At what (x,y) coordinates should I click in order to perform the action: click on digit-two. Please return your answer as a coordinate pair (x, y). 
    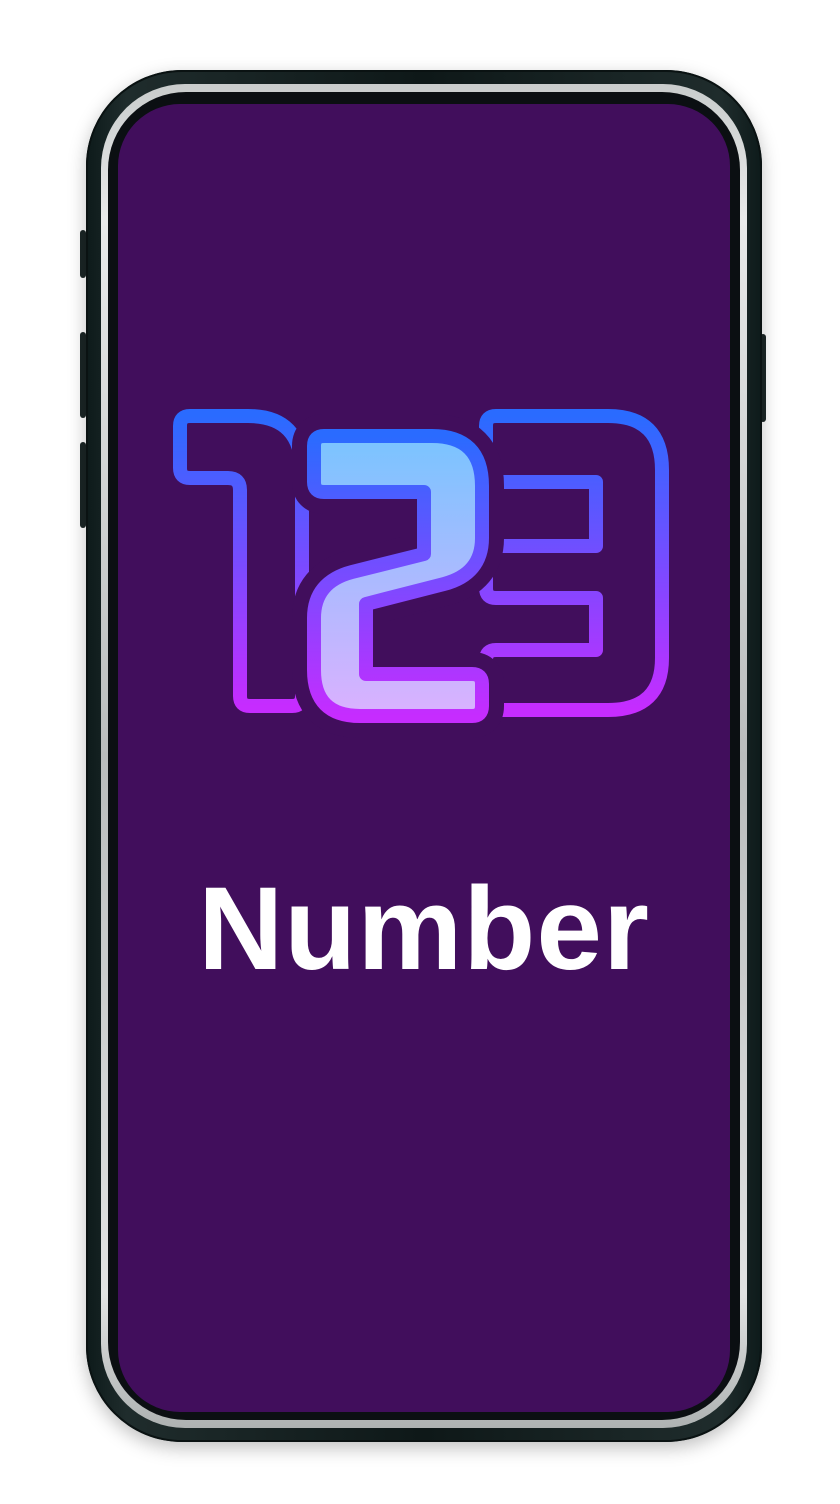
    Looking at the image, I should click on (398, 576).